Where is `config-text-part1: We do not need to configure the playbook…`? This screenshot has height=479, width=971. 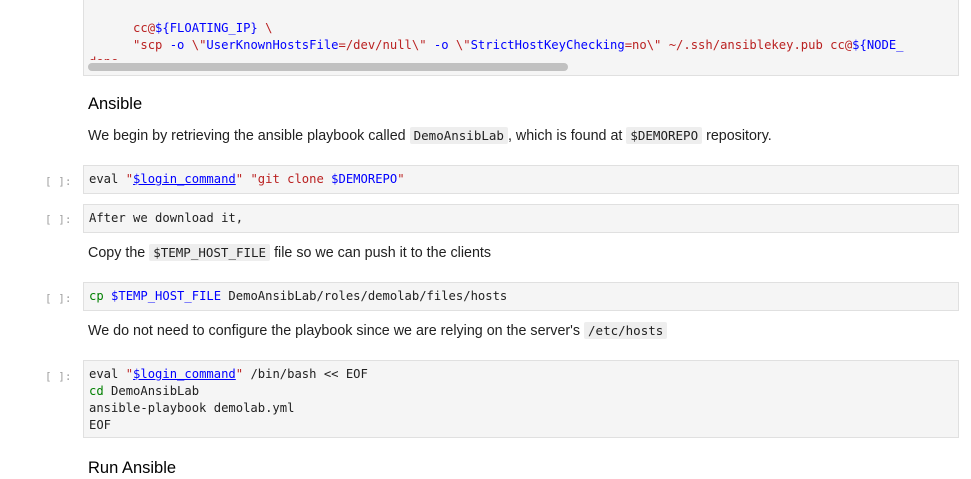
config-text-part1: We do not need to configure the playbook… is located at coordinates (336, 331).